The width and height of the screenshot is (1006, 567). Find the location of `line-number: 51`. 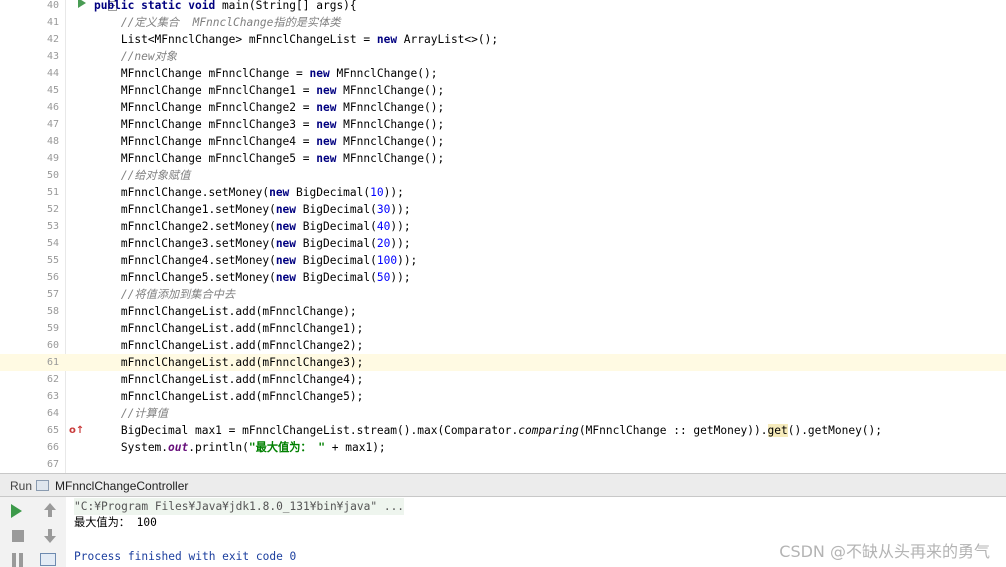

line-number: 51 is located at coordinates (52, 192).